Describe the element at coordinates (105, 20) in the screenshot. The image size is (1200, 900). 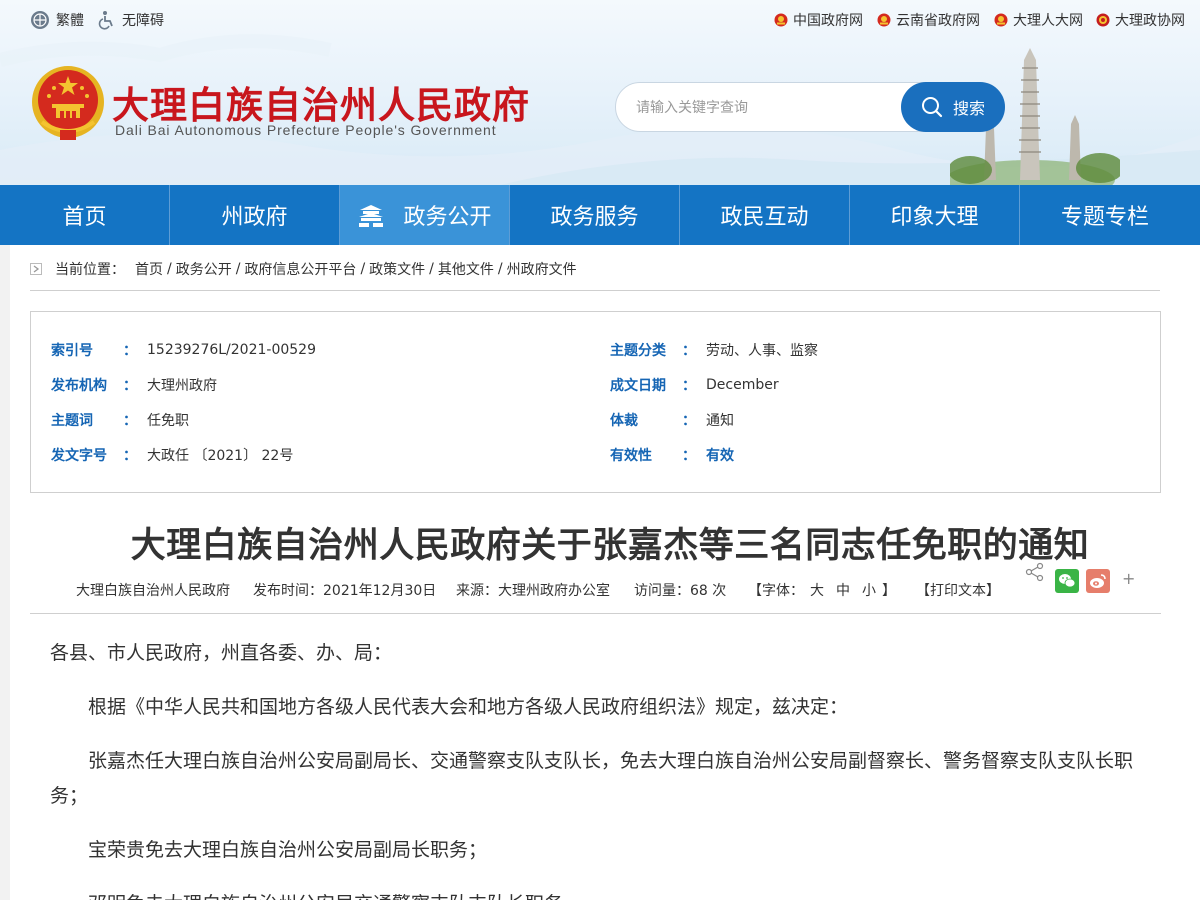
I see `wheelchair-icon` at that location.